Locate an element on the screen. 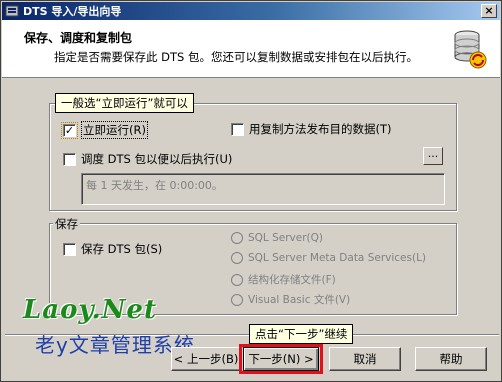  radio-visual-basic: Visual Basic 文件(V) is located at coordinates (290, 299).